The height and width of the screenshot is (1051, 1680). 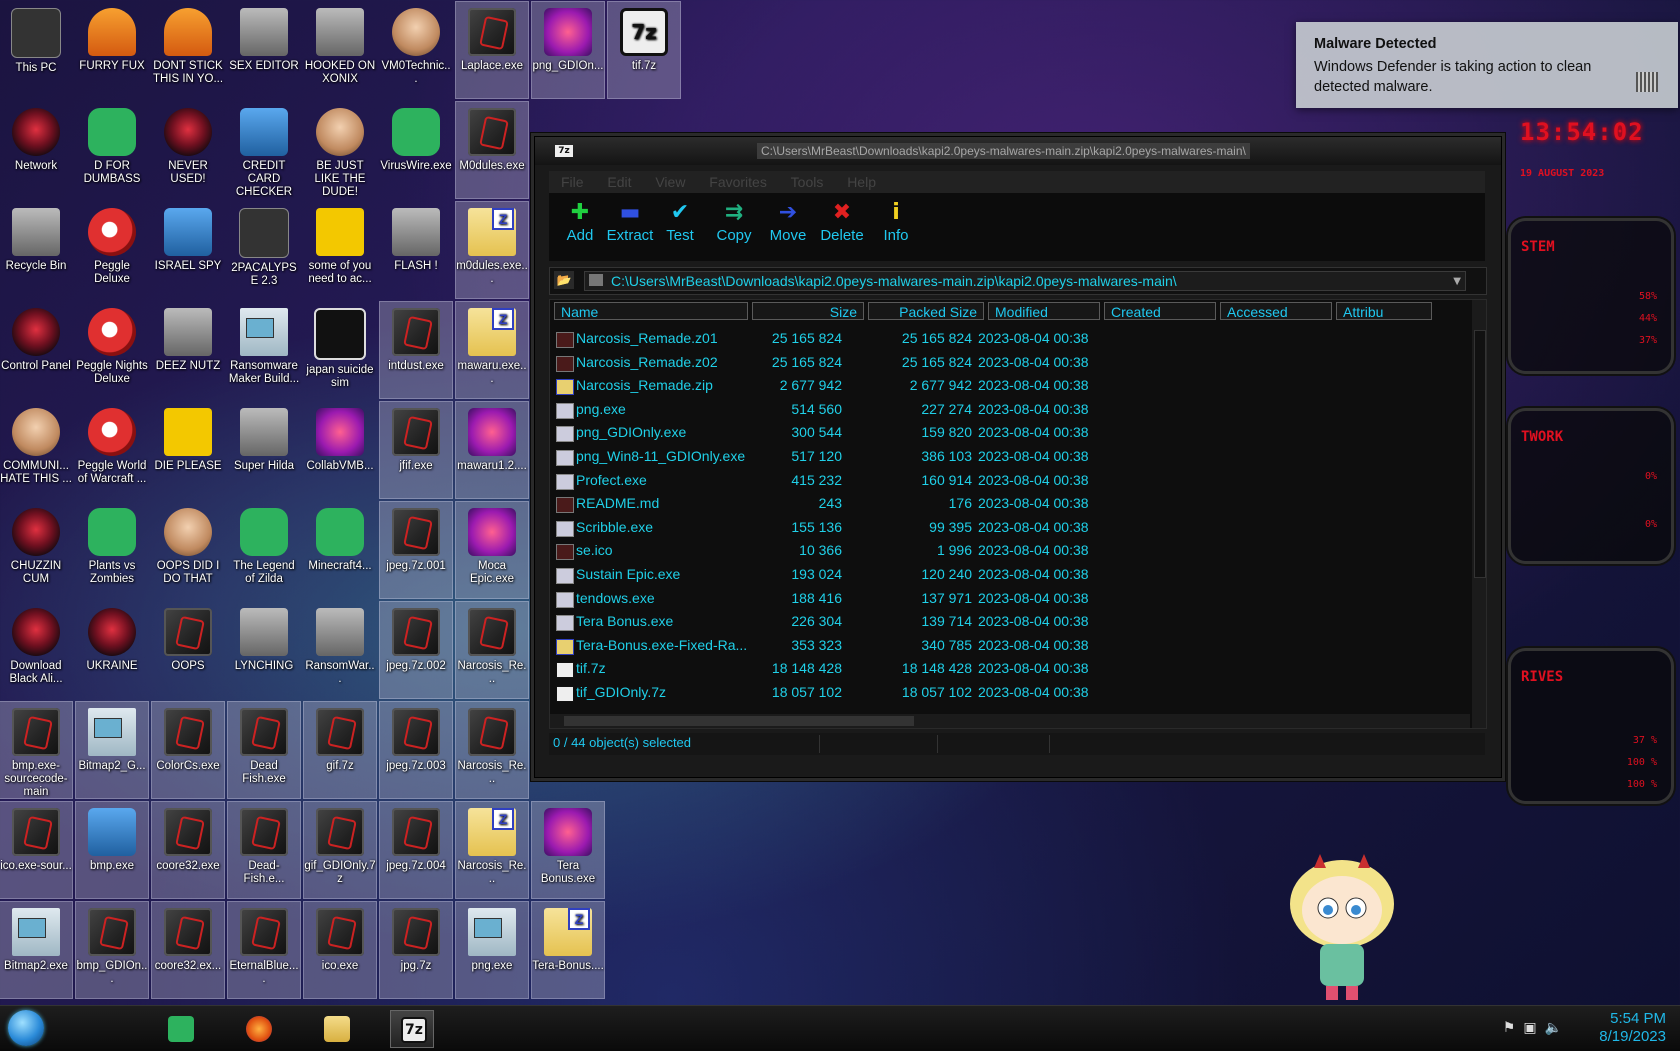 What do you see at coordinates (1010, 721) in the screenshot?
I see `horizontal-scrollbar` at bounding box center [1010, 721].